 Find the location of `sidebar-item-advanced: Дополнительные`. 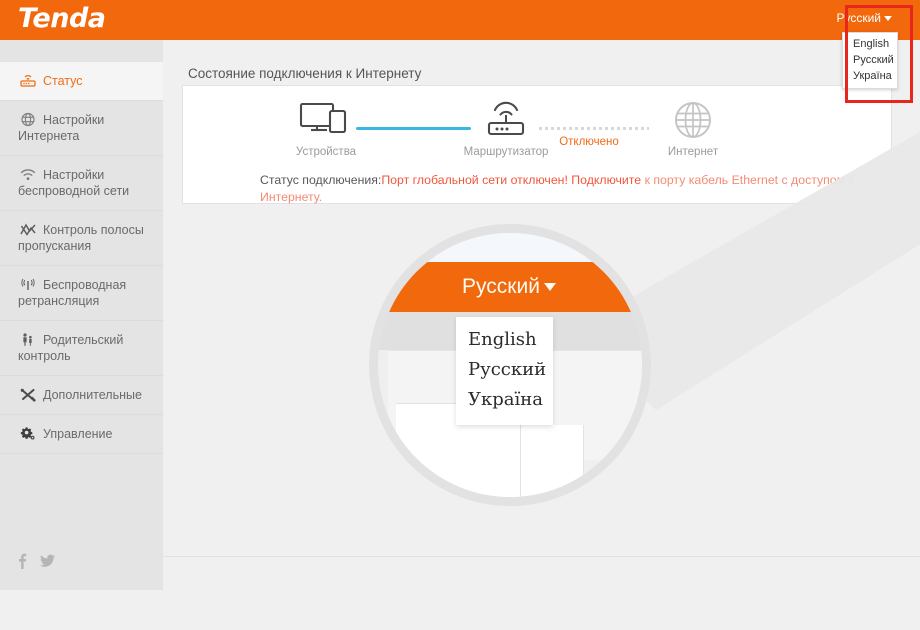

sidebar-item-advanced: Дополнительные is located at coordinates (81, 395).